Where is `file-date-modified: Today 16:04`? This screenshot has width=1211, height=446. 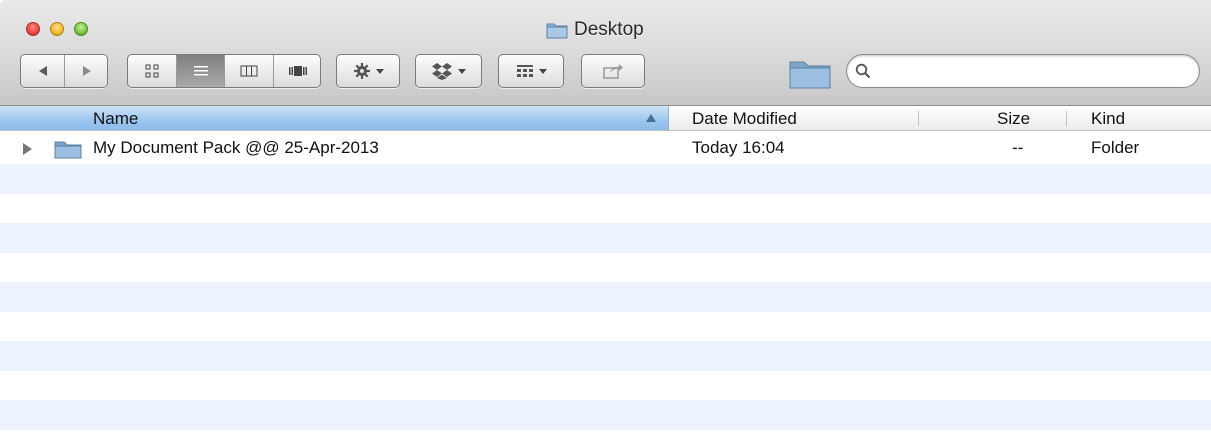 file-date-modified: Today 16:04 is located at coordinates (738, 147).